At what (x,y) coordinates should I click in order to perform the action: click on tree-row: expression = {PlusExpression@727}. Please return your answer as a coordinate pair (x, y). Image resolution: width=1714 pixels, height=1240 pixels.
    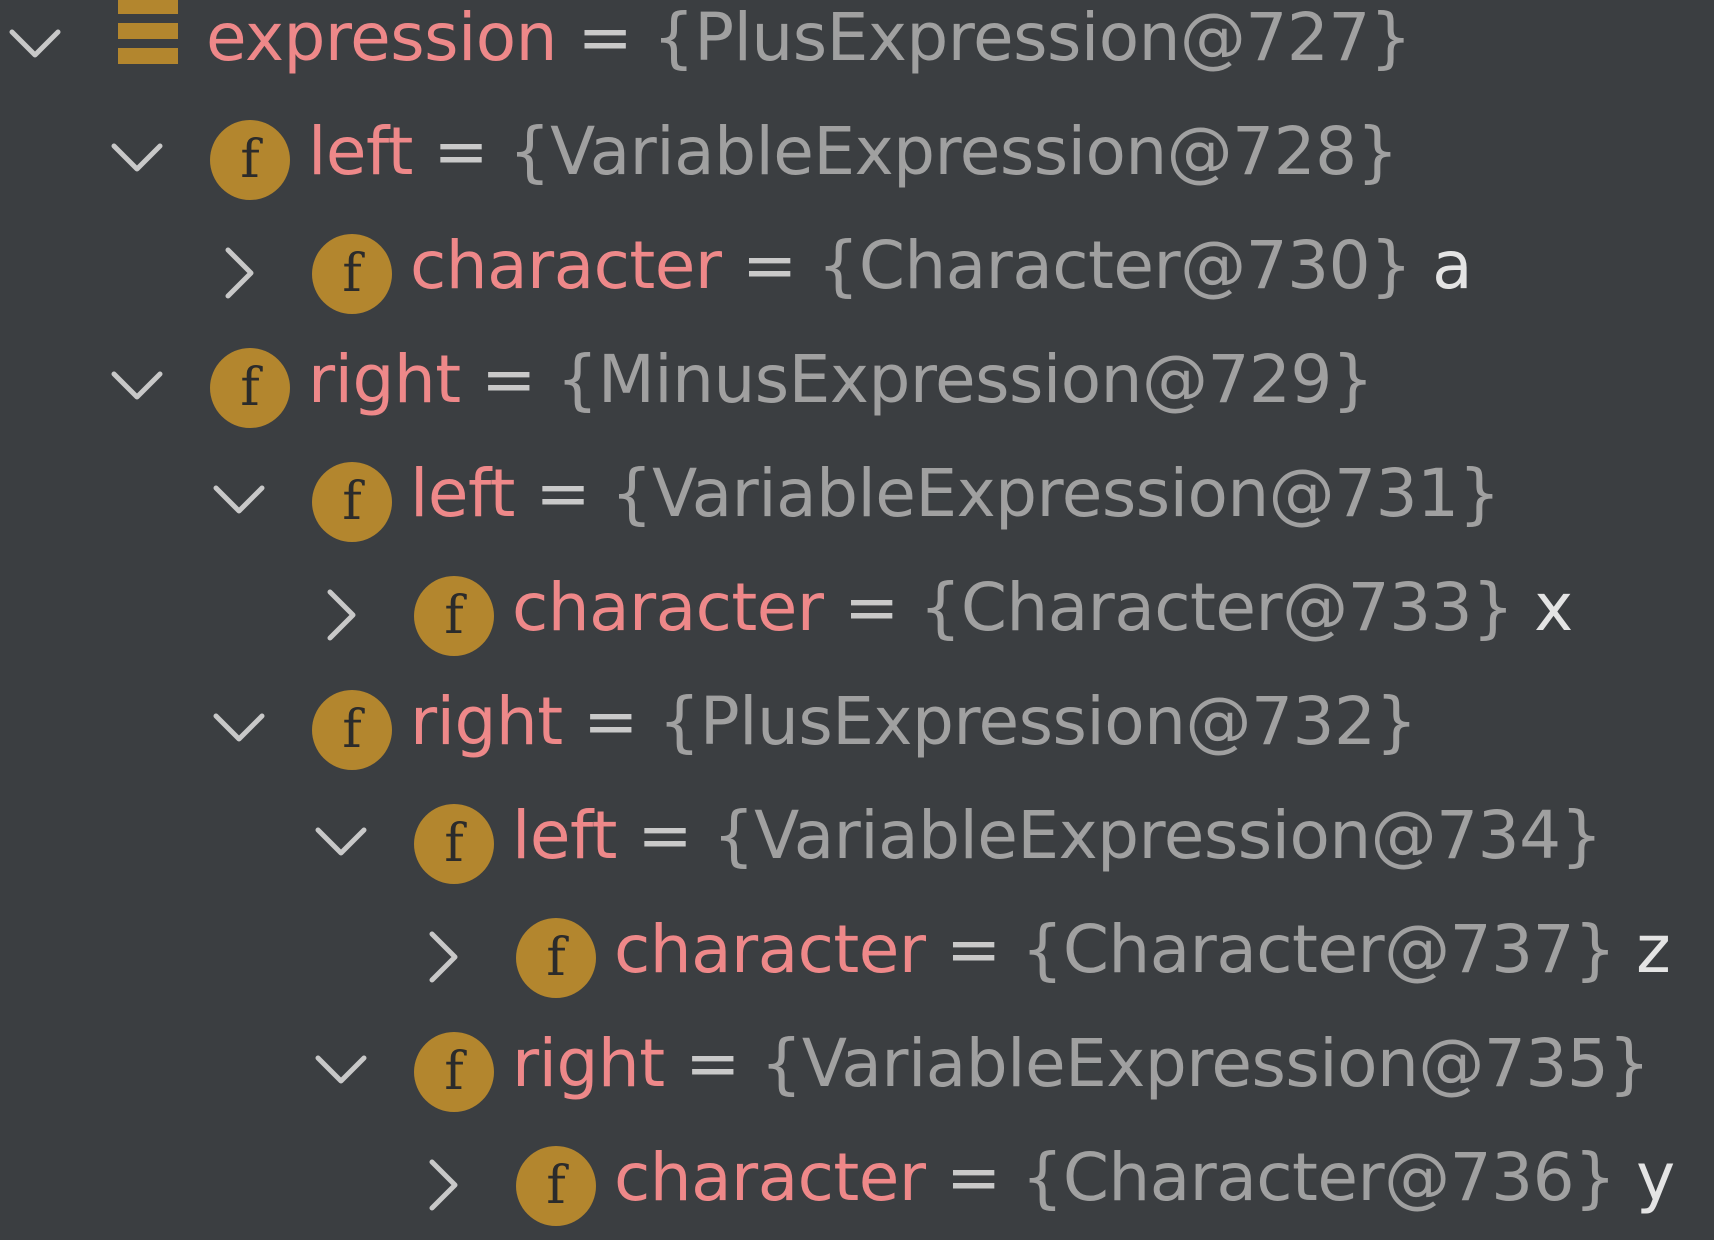
    Looking at the image, I should click on (857, 51).